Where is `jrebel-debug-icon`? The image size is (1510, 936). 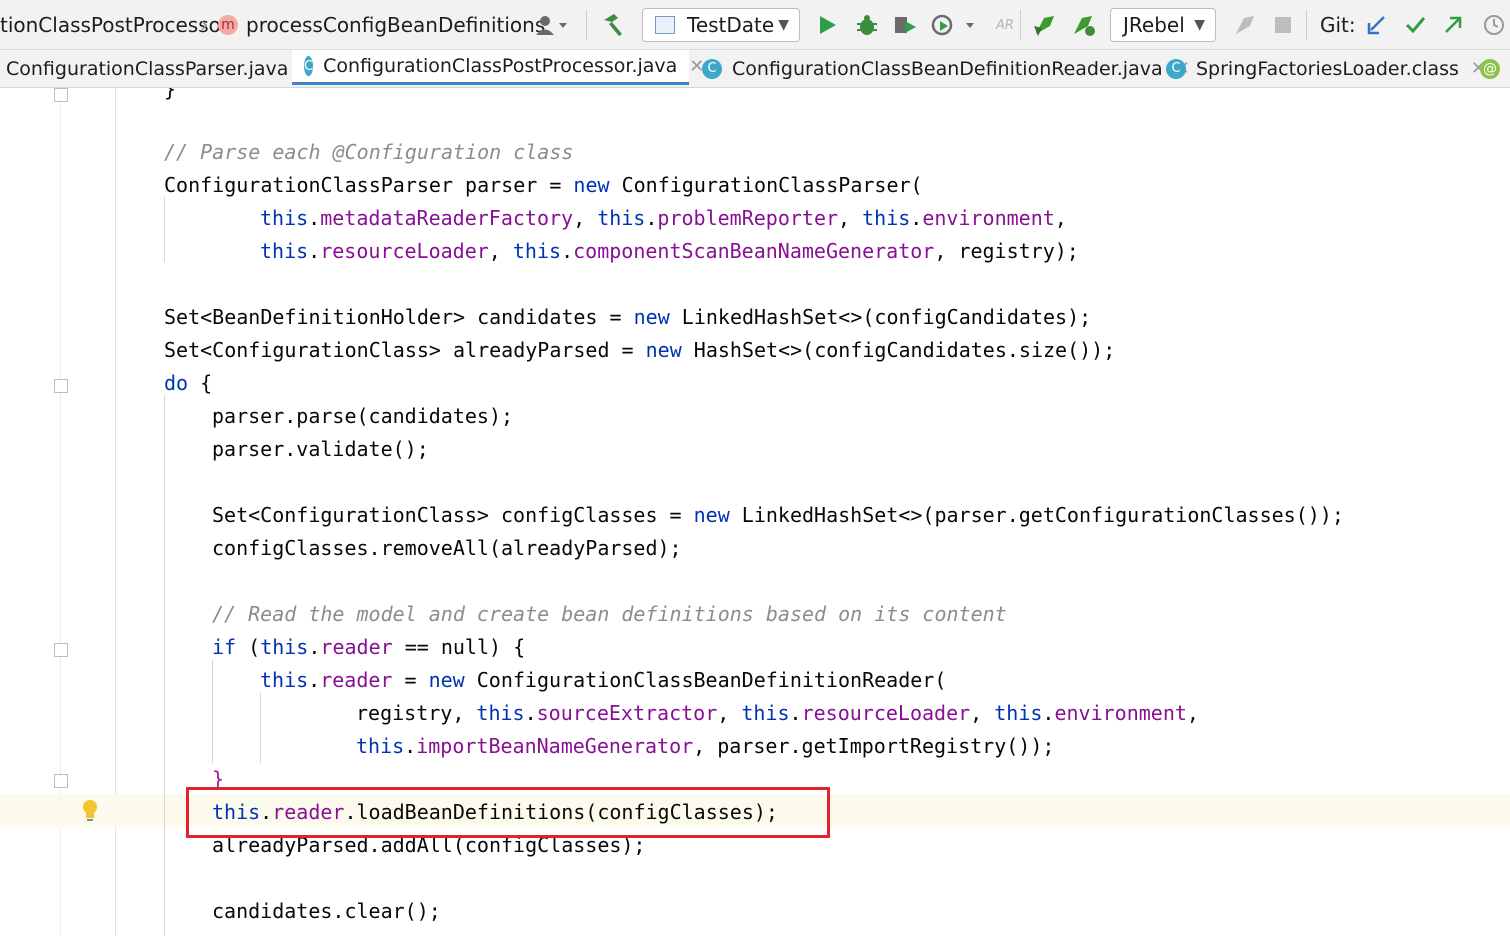 jrebel-debug-icon is located at coordinates (1084, 25).